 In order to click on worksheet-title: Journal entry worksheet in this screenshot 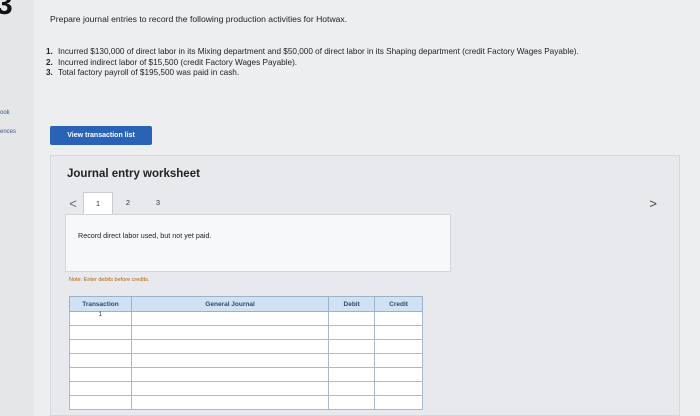, I will do `click(133, 174)`.